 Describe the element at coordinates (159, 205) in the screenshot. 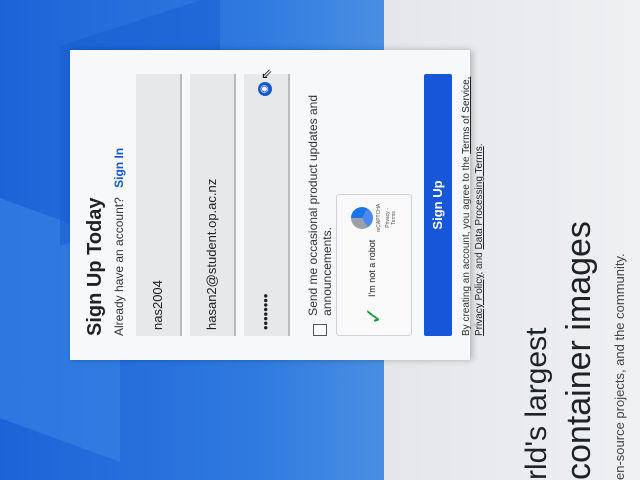

I see `username-field: nas2004` at that location.